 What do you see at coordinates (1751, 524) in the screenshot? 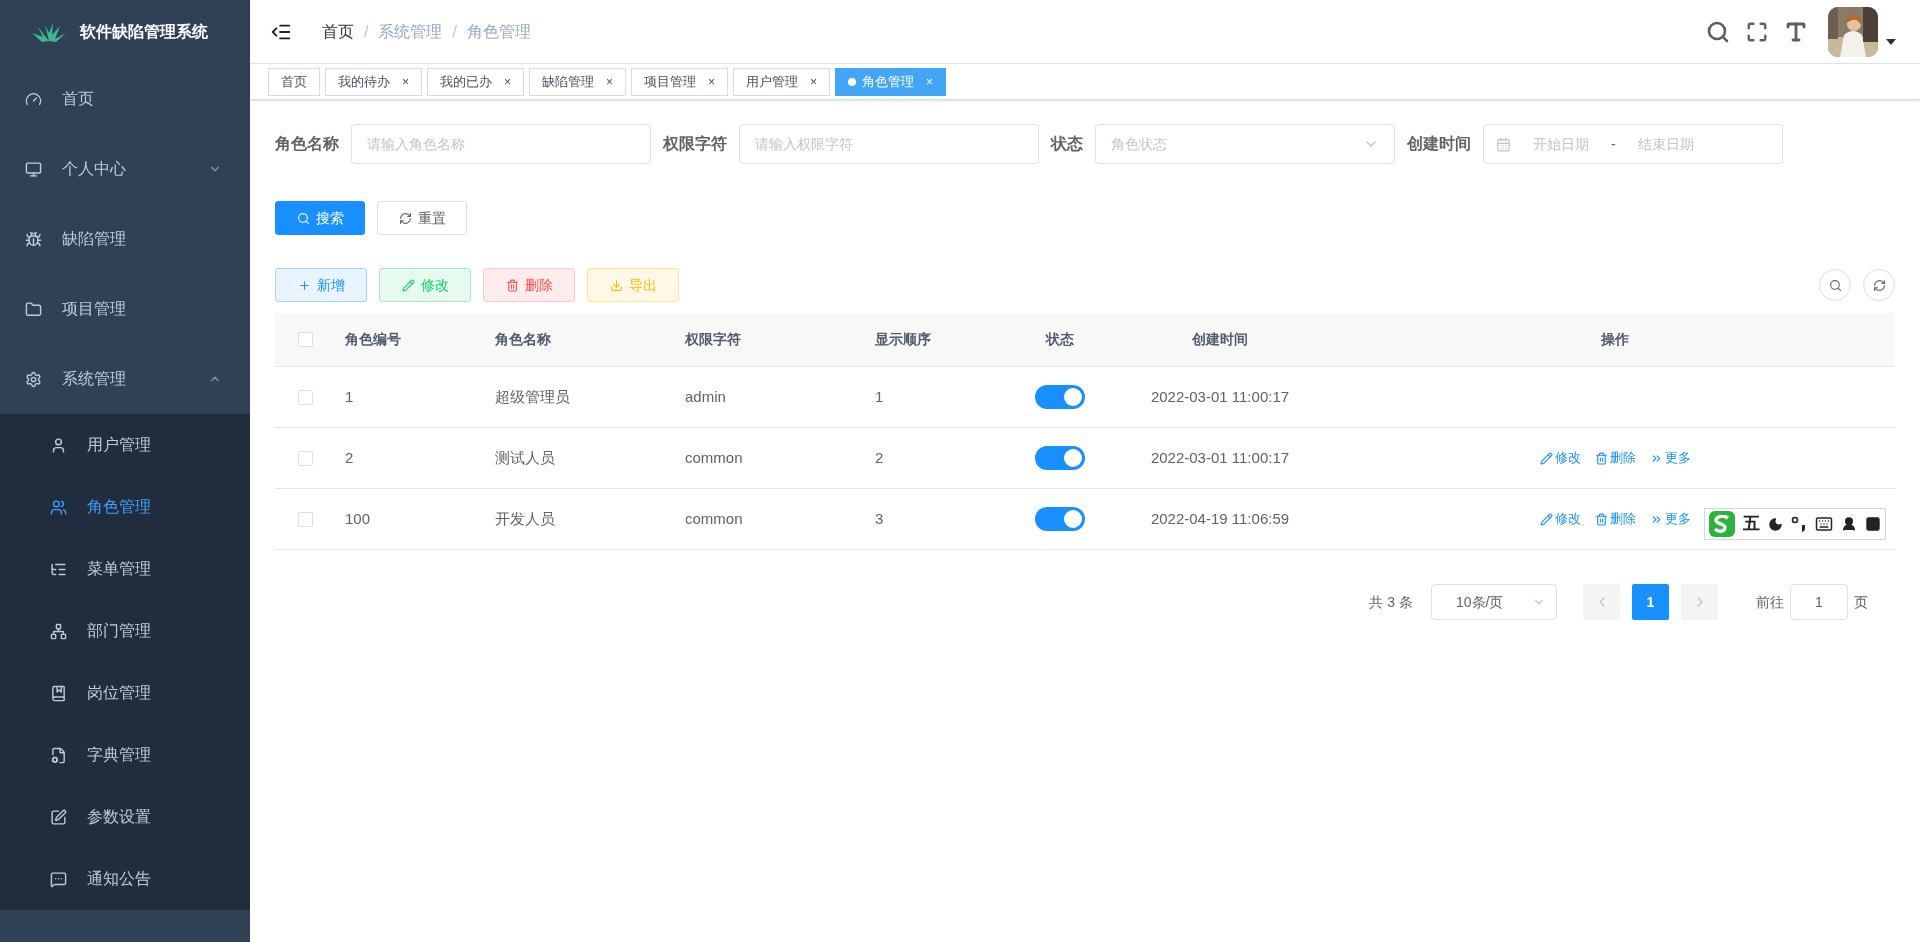
I see `input-mode: 五` at bounding box center [1751, 524].